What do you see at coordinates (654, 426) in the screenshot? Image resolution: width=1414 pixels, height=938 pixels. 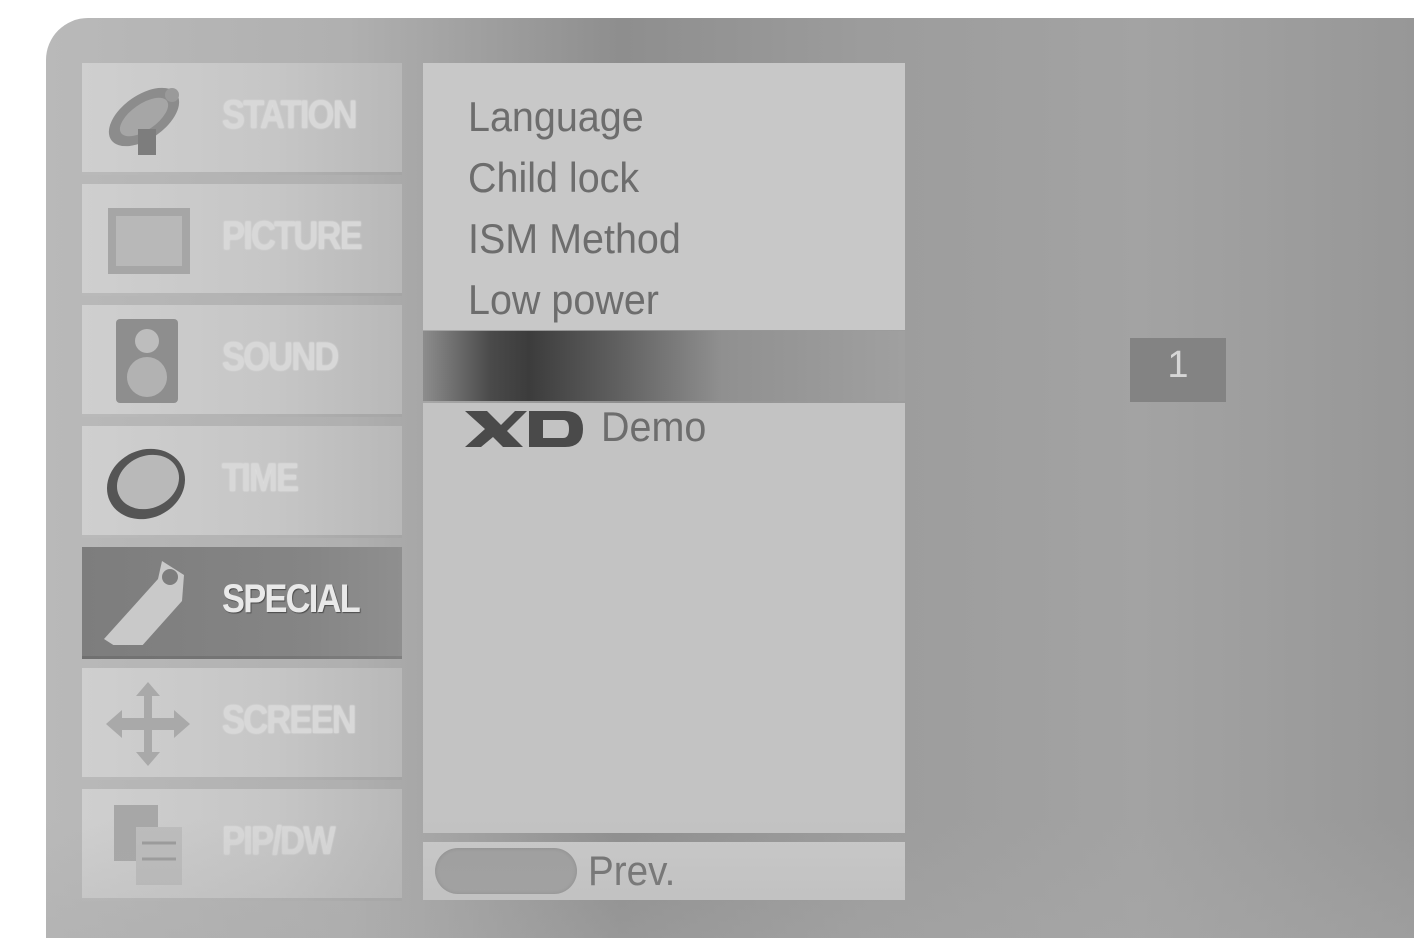 I see `xd-demo-label: Demo` at bounding box center [654, 426].